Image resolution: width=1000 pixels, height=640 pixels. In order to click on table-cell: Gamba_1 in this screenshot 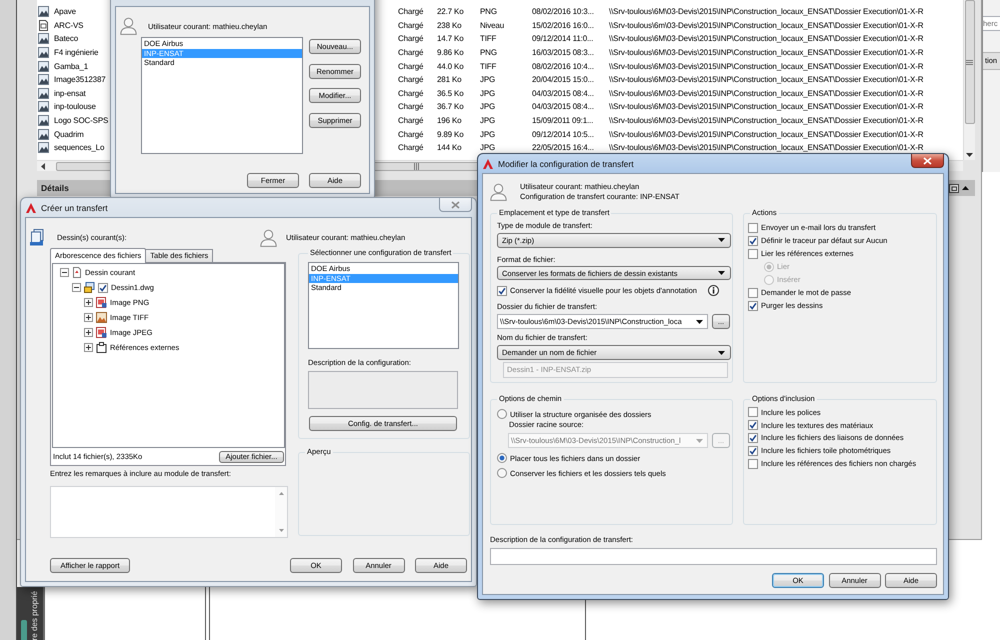, I will do `click(71, 66)`.